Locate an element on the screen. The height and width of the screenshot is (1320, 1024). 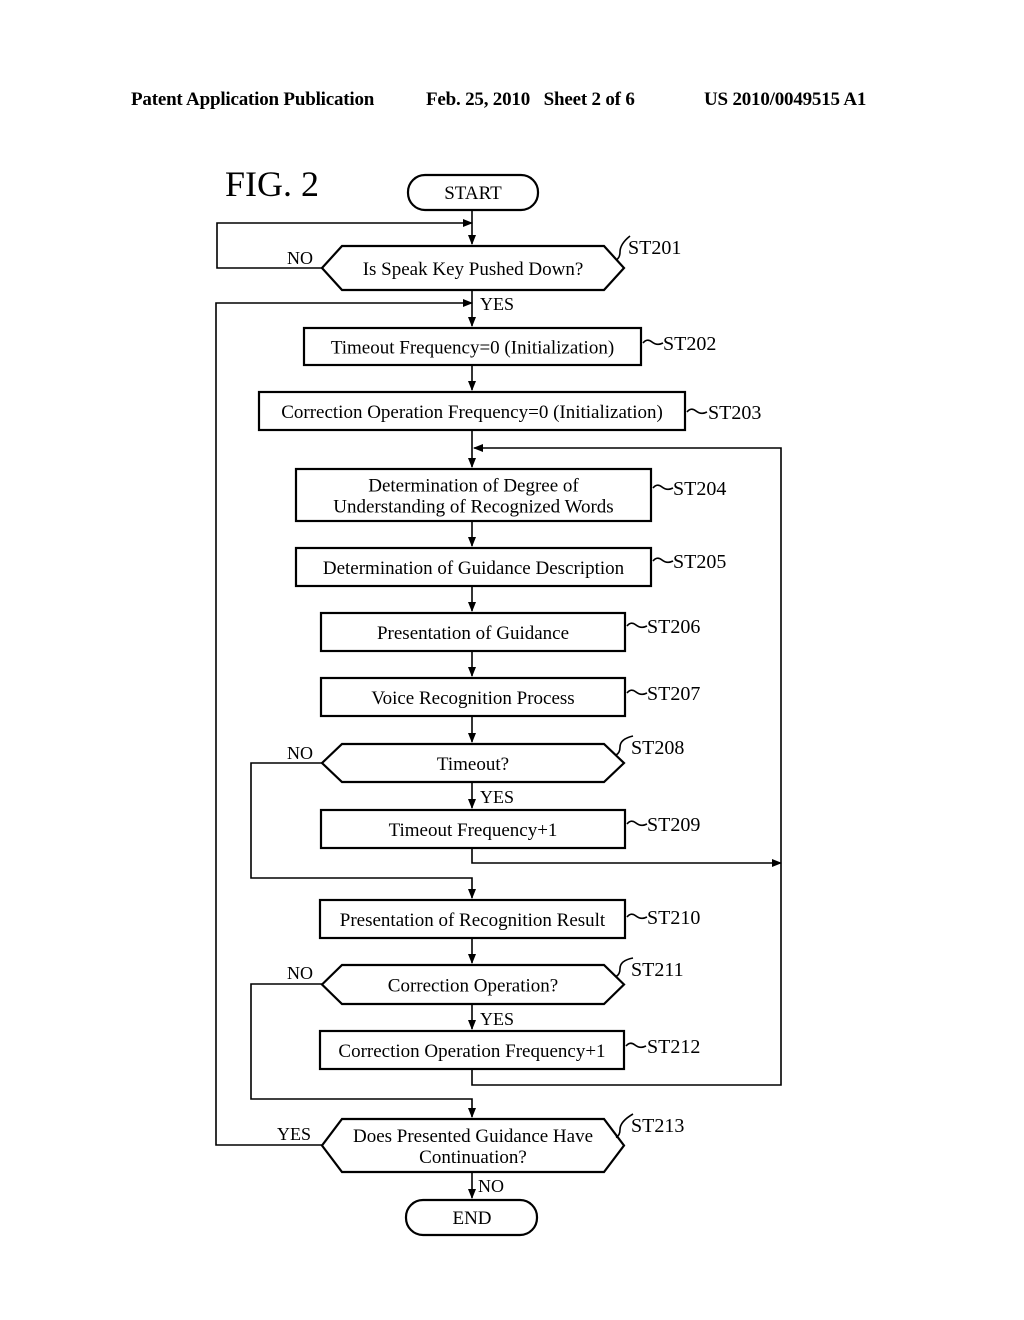
st209-return is located at coordinates (626, 857).